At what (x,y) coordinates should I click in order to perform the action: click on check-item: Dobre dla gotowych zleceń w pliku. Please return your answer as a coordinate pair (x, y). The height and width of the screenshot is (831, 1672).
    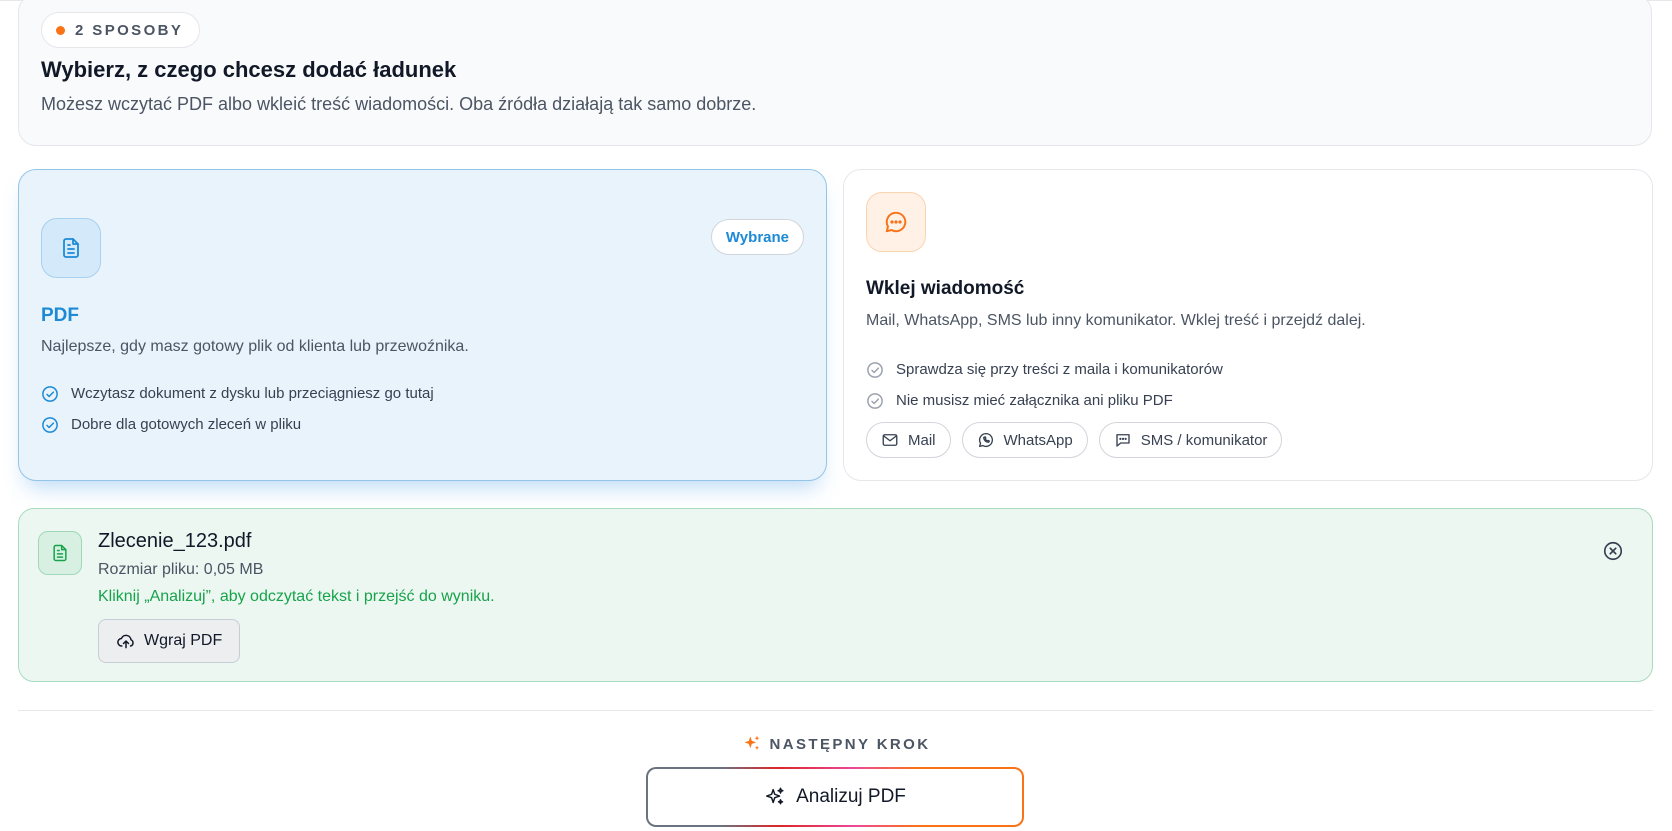
    Looking at the image, I should click on (237, 424).